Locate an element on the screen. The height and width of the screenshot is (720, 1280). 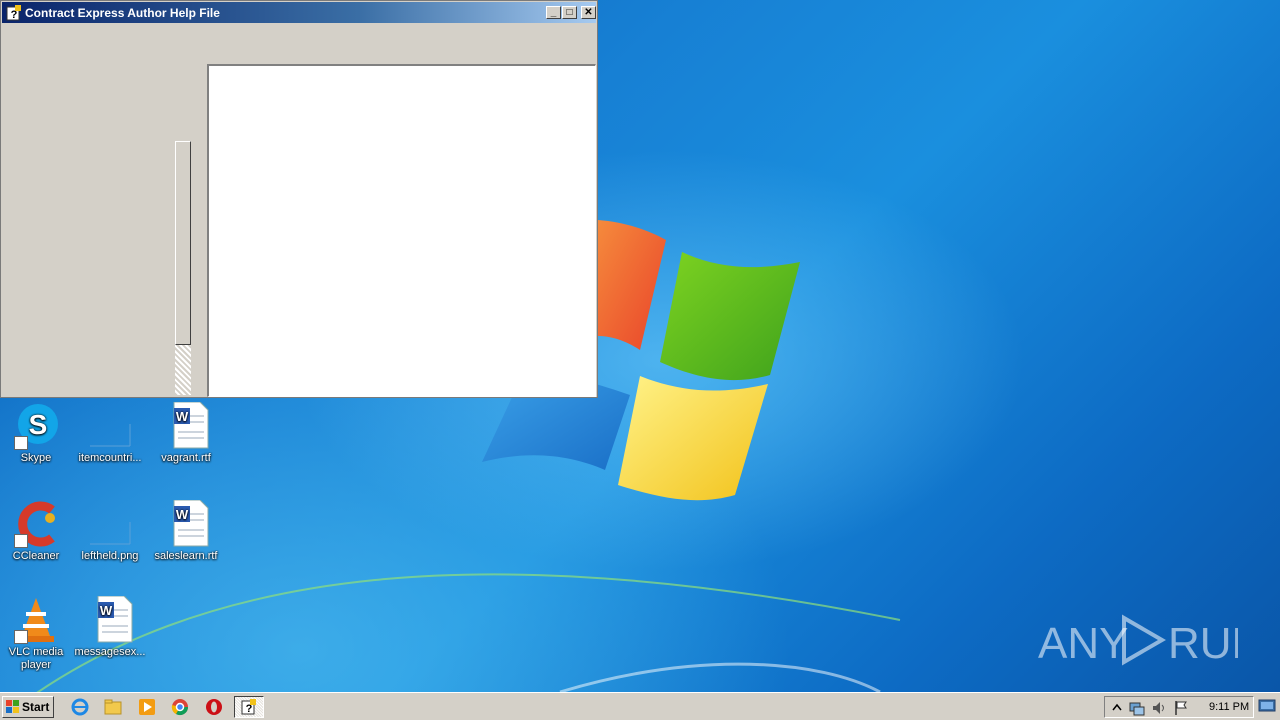
taskbar-clock: 9:11 PM is located at coordinates (1229, 707).